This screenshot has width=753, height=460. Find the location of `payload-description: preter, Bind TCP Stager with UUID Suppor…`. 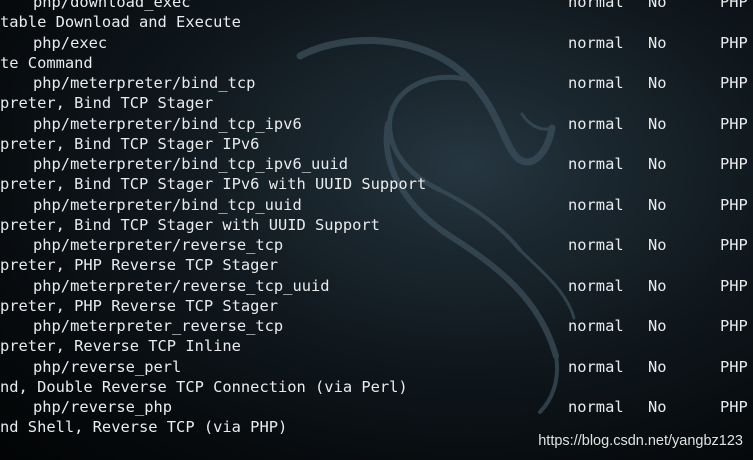

payload-description: preter, Bind TCP Stager with UUID Suppor… is located at coordinates (190, 224).